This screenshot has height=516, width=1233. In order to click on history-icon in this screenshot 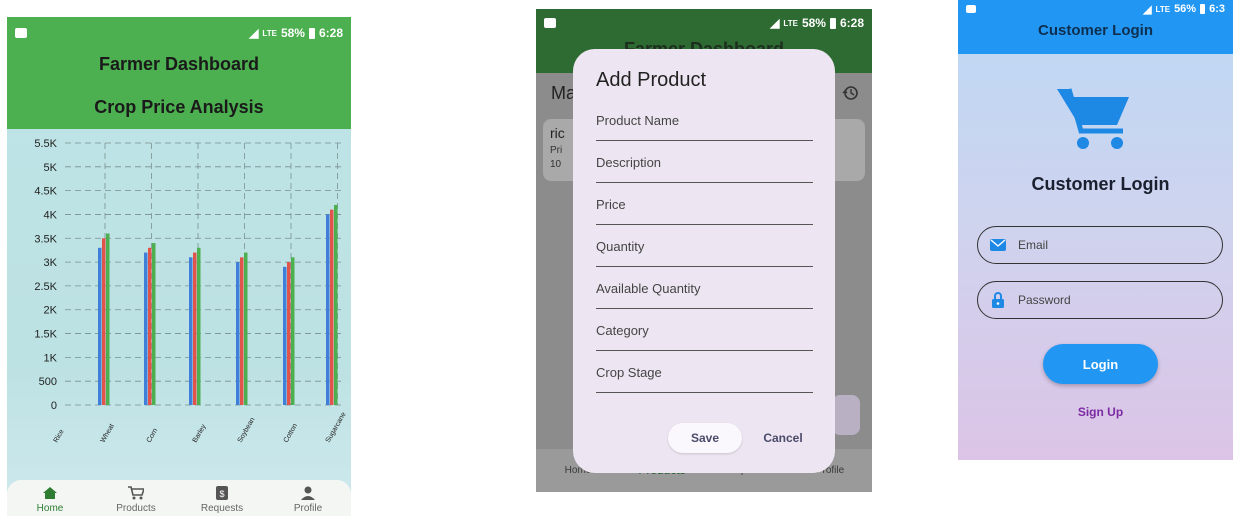, I will do `click(850, 93)`.